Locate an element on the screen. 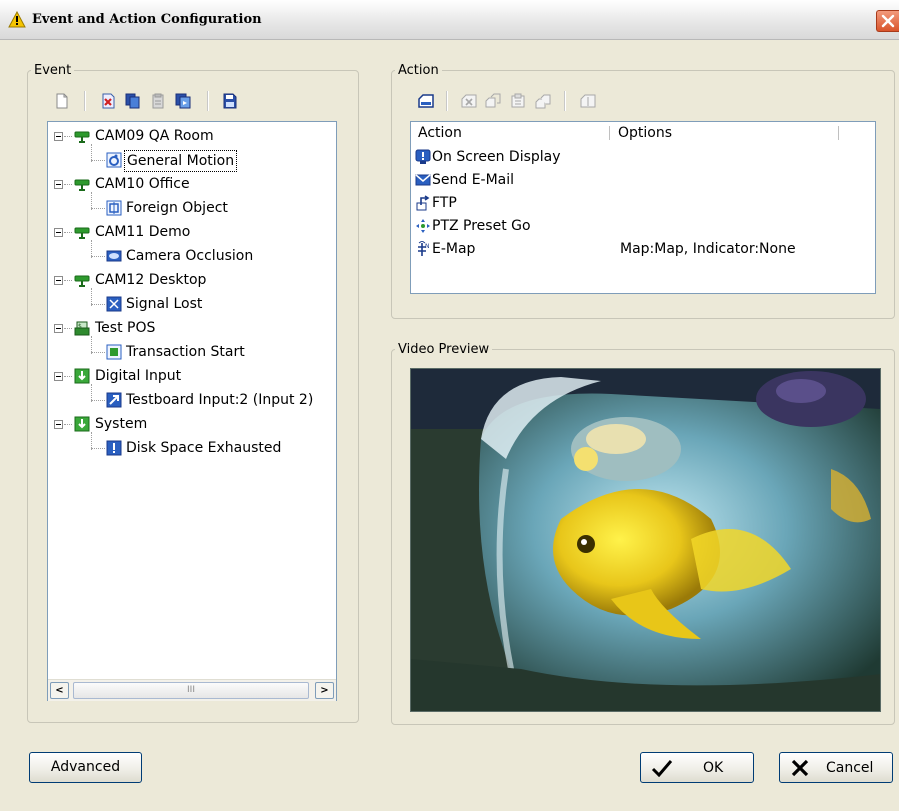 The width and height of the screenshot is (899, 811). copy-event-icon is located at coordinates (133, 101).